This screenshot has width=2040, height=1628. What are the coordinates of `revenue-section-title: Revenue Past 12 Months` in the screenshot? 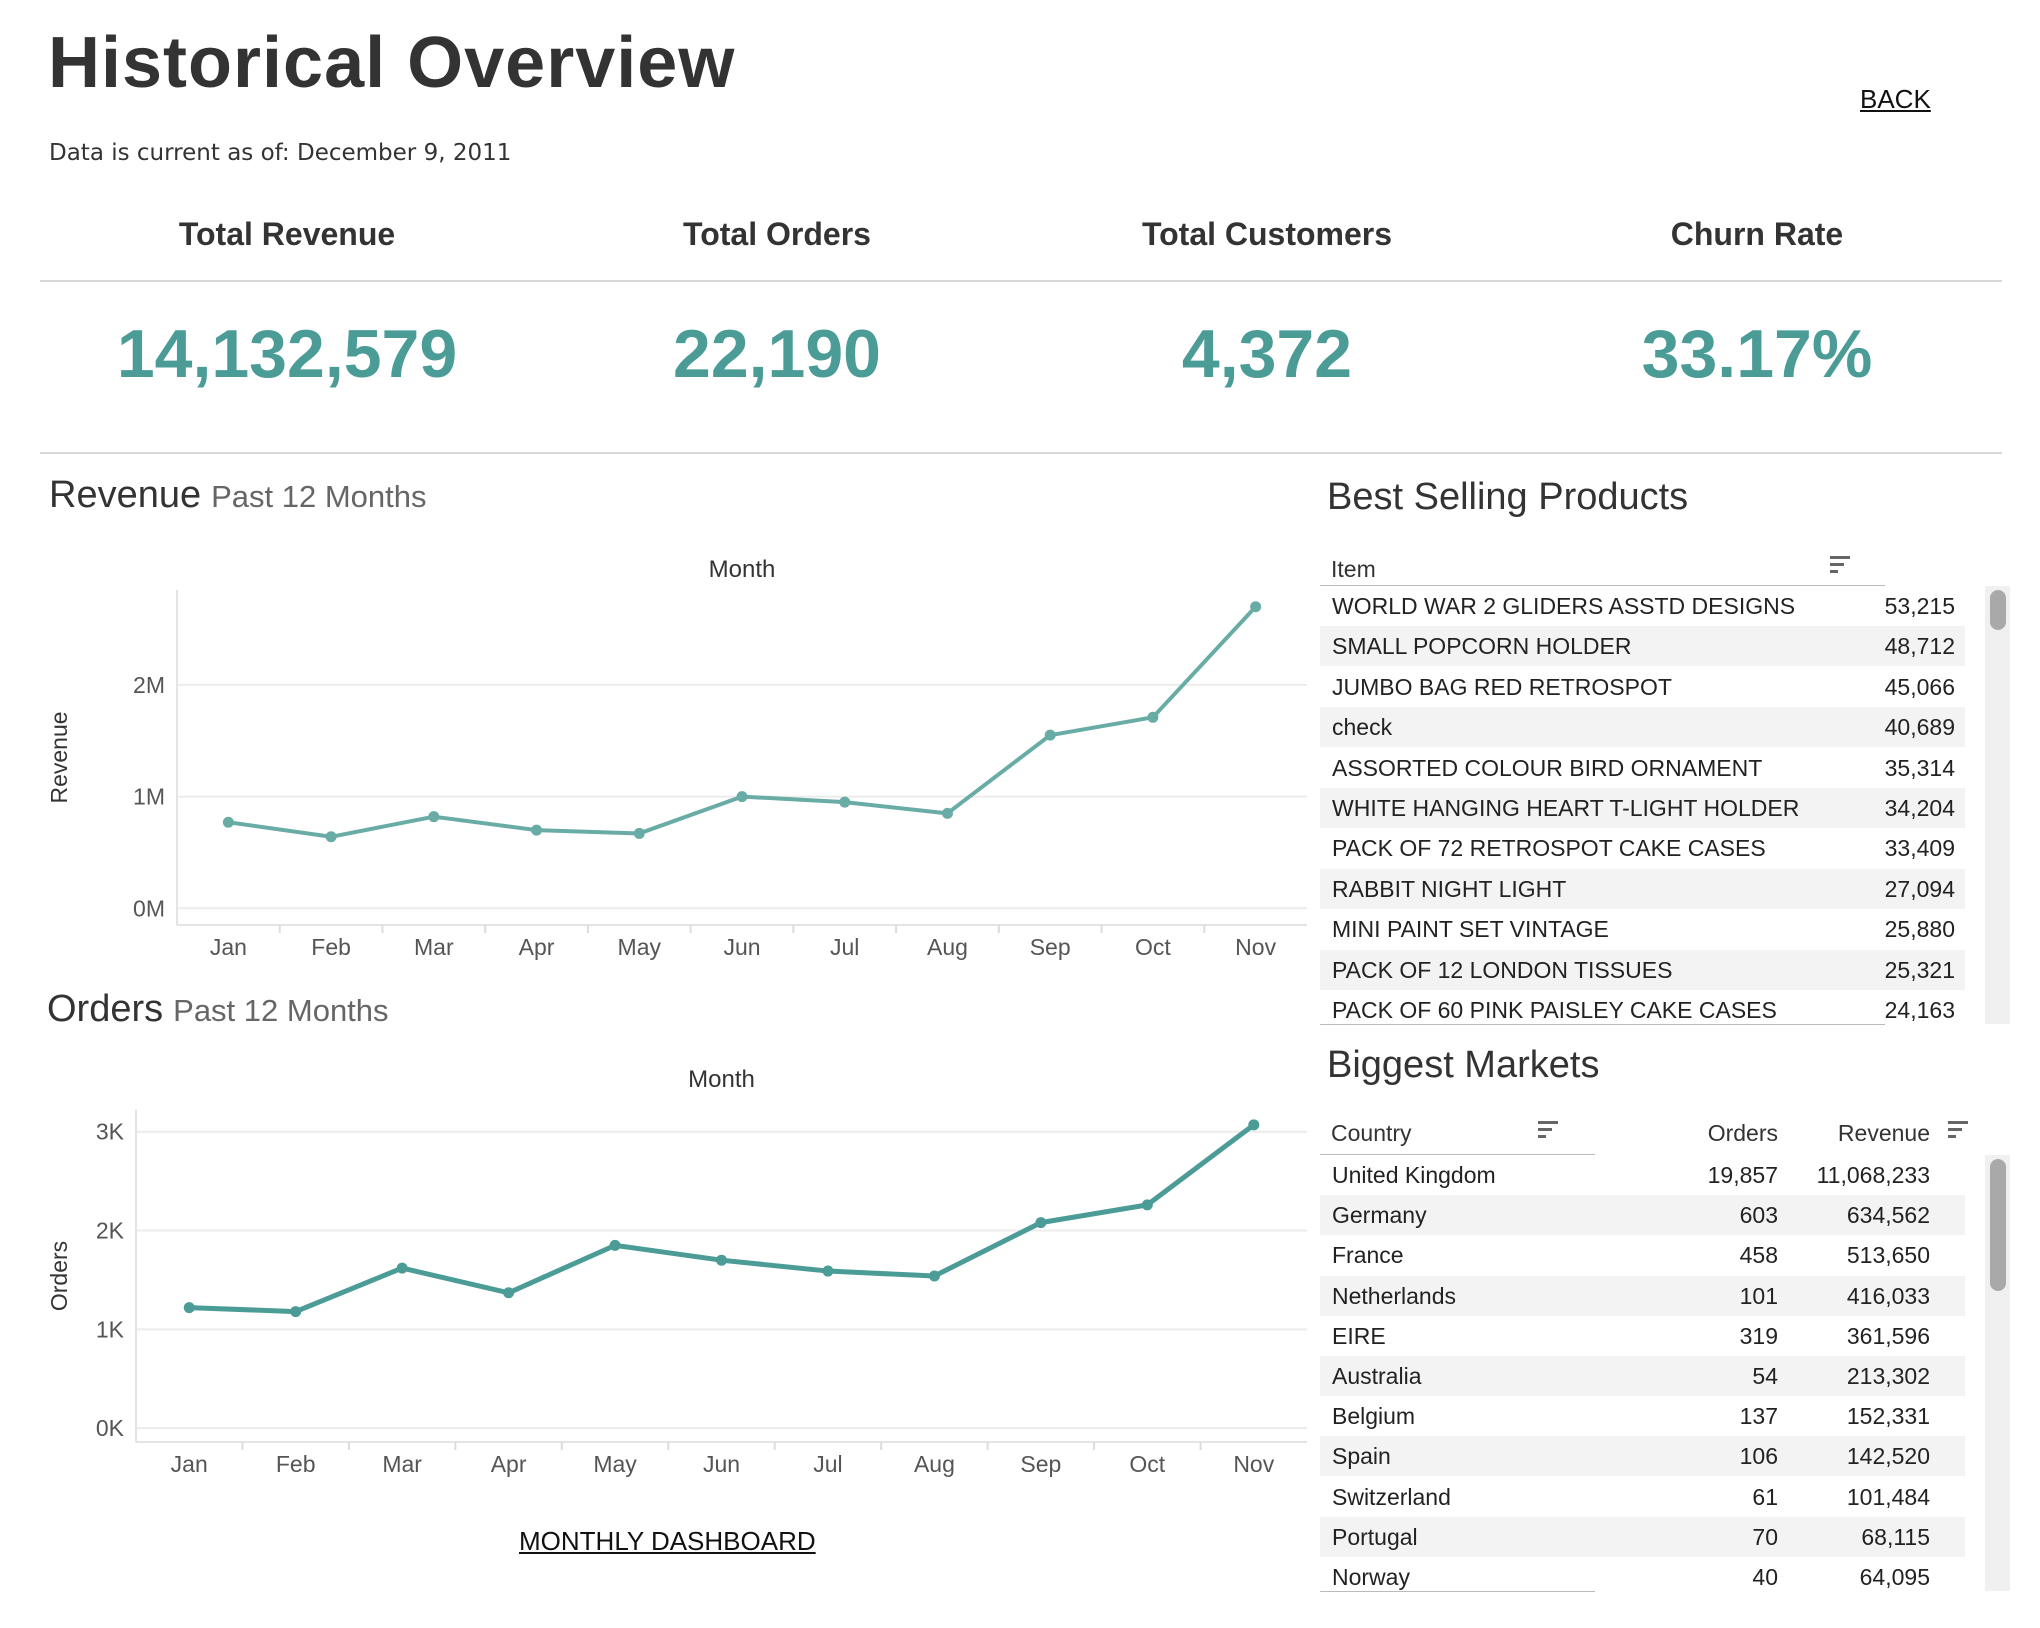 It's located at (238, 495).